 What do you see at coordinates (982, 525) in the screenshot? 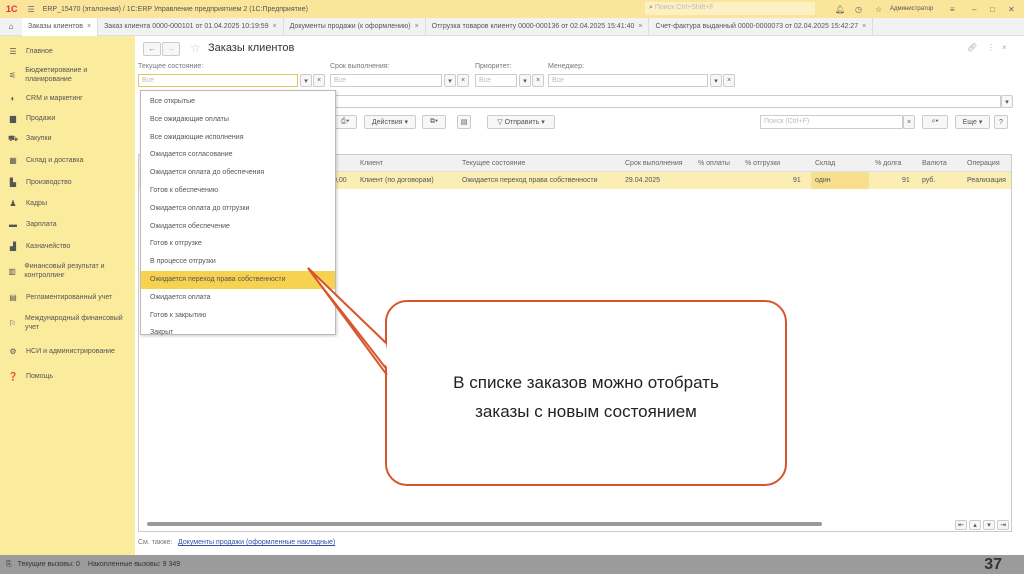
I see `table-nav-buttons: ⇤ ▴ ▾ ⇥` at bounding box center [982, 525].